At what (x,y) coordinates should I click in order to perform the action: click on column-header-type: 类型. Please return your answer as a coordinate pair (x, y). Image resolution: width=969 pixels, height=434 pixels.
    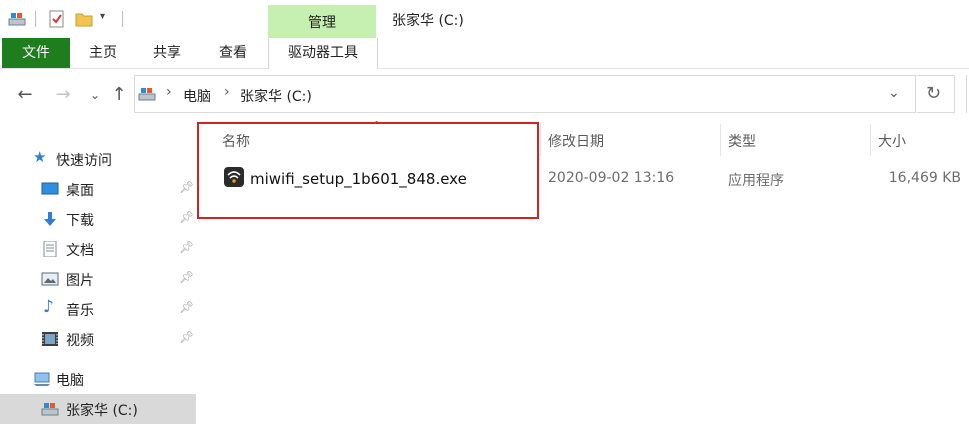
    Looking at the image, I should click on (742, 141).